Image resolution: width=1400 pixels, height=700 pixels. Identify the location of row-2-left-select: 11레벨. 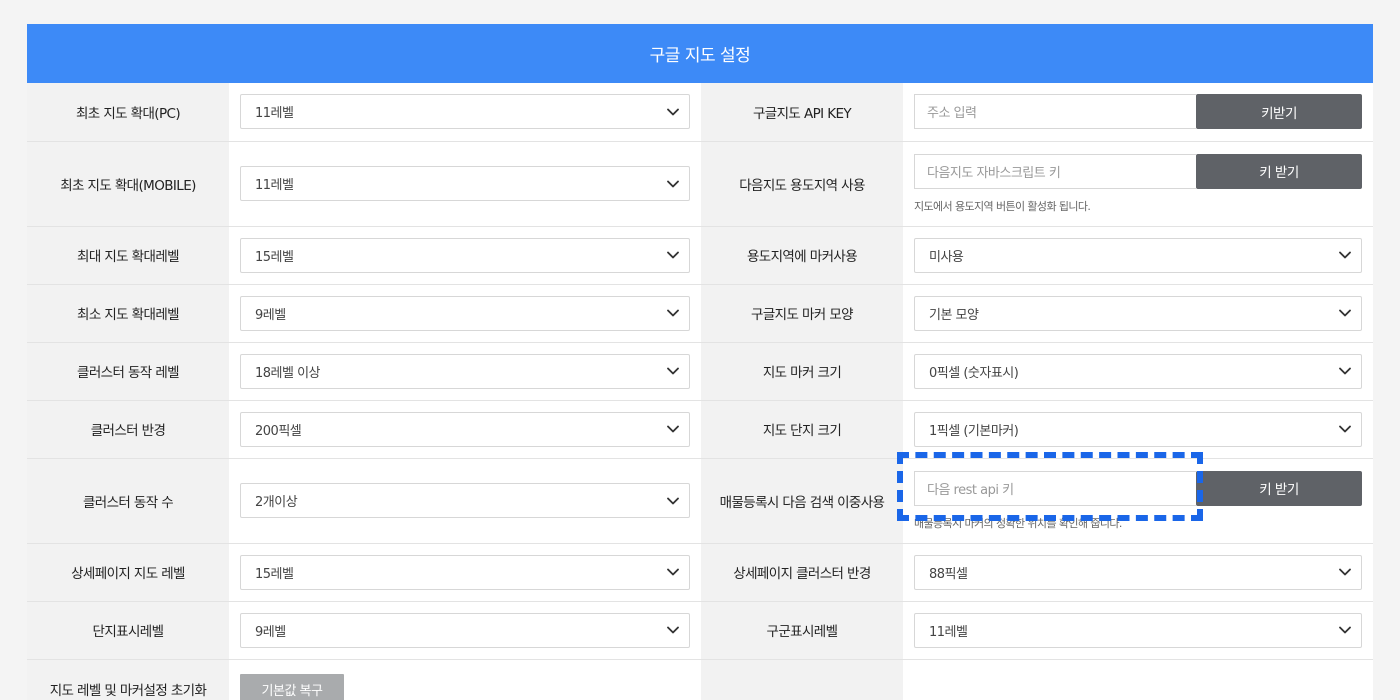
(465, 183).